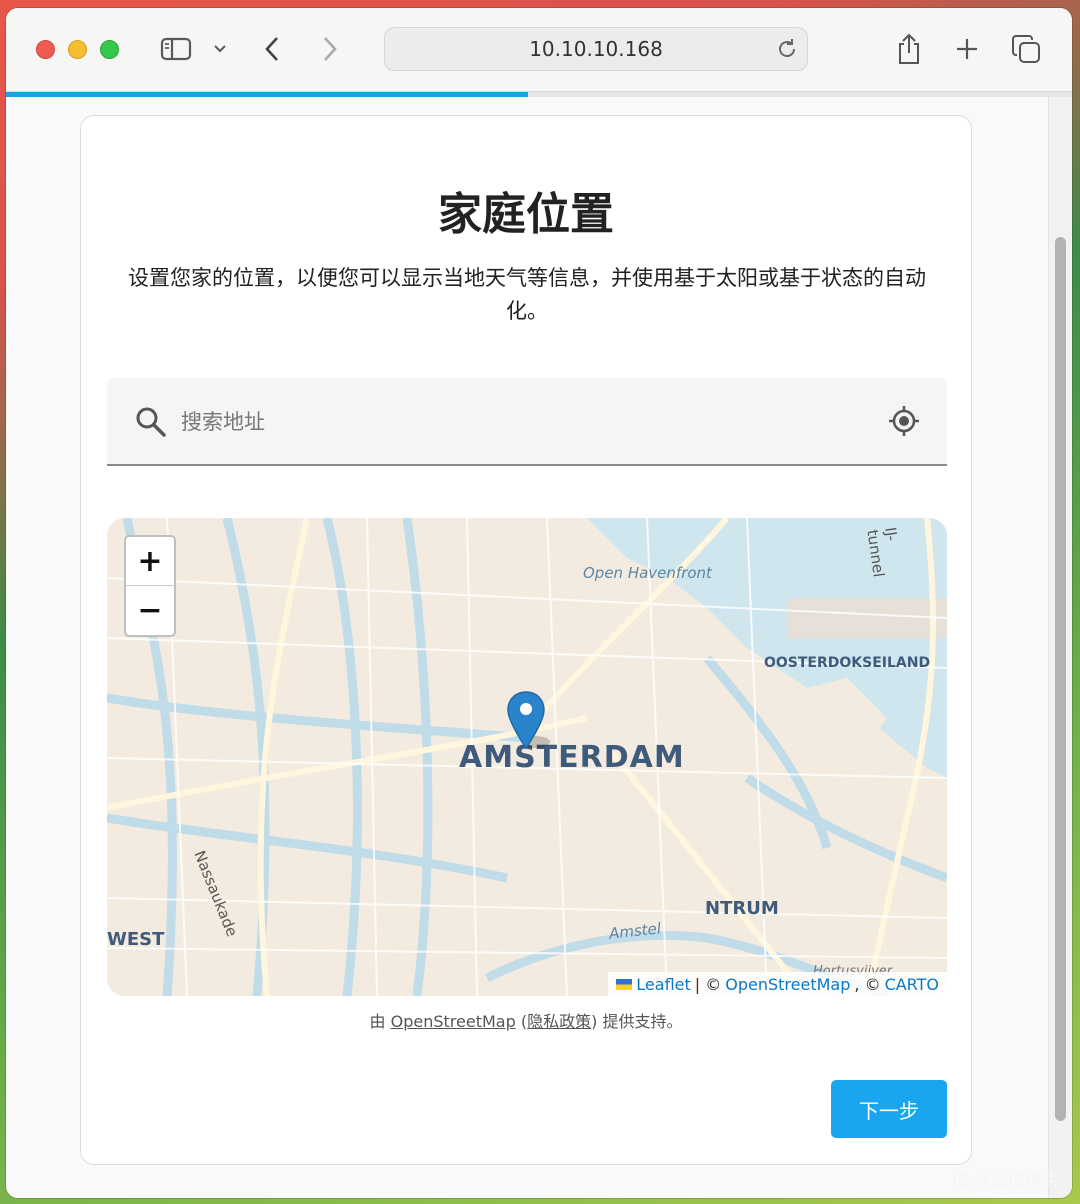 The image size is (1080, 1204). Describe the element at coordinates (904, 423) in the screenshot. I see `my-location-icon` at that location.